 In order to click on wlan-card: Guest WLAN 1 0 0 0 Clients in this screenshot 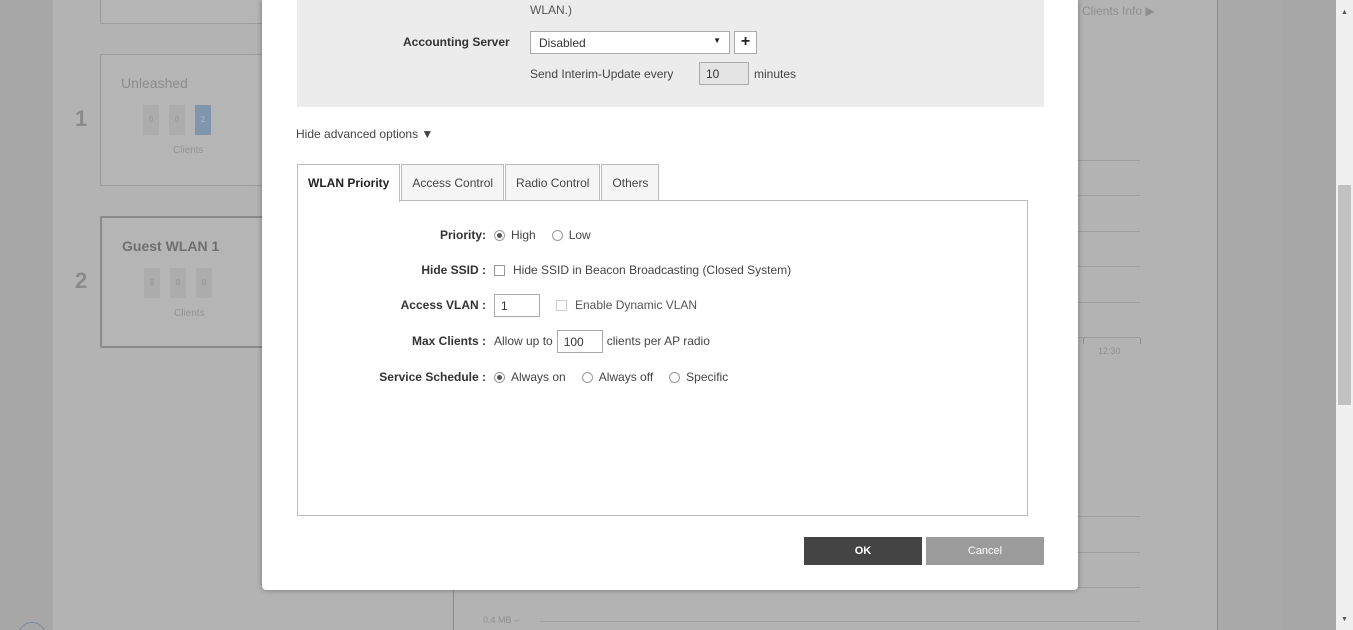, I will do `click(190, 282)`.